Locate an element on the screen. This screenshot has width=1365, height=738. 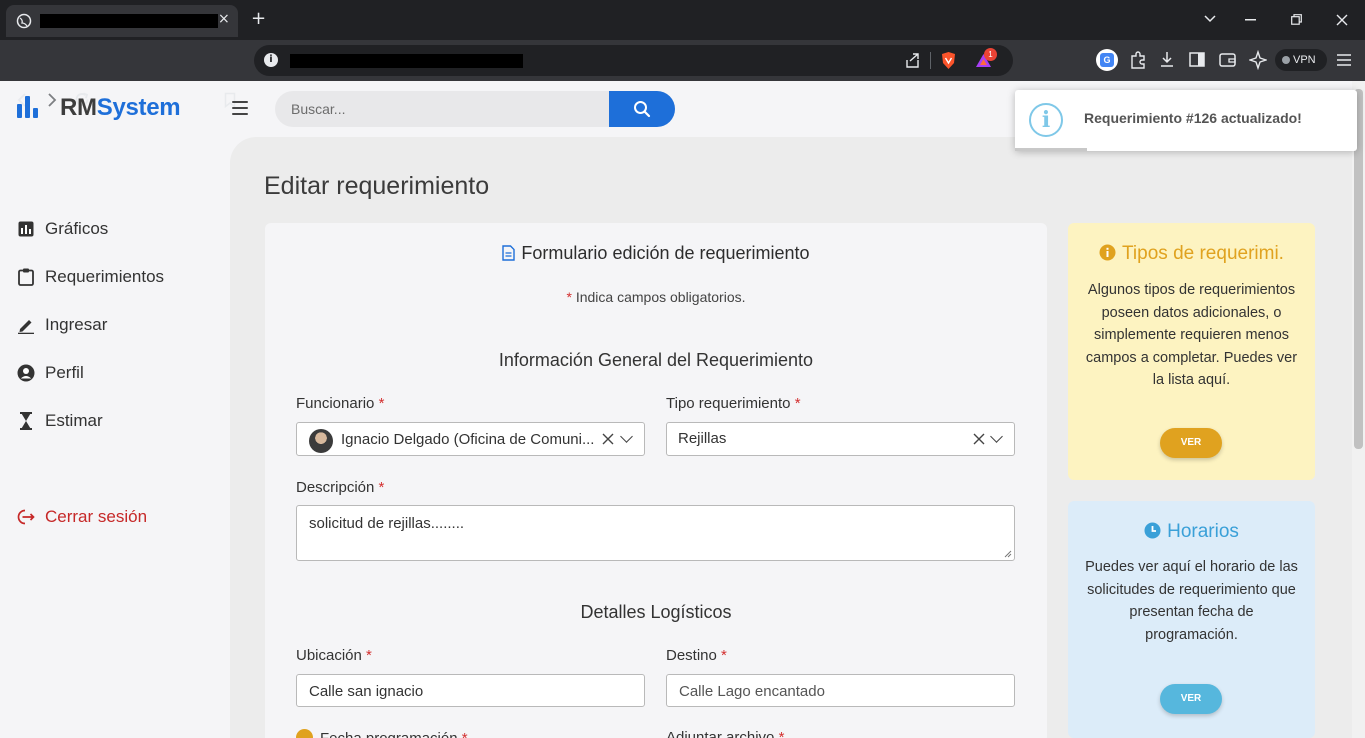
rmsystem-logo-icon is located at coordinates (27, 107).